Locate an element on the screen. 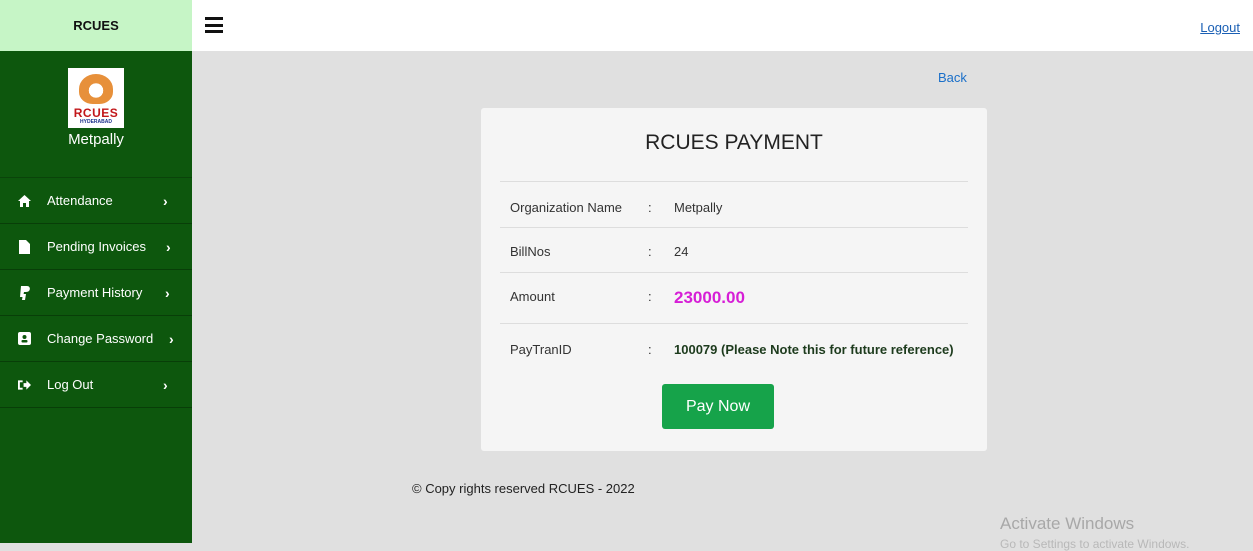 The height and width of the screenshot is (551, 1253). detail-row-organization: Organization Name : Metpally is located at coordinates (734, 204).